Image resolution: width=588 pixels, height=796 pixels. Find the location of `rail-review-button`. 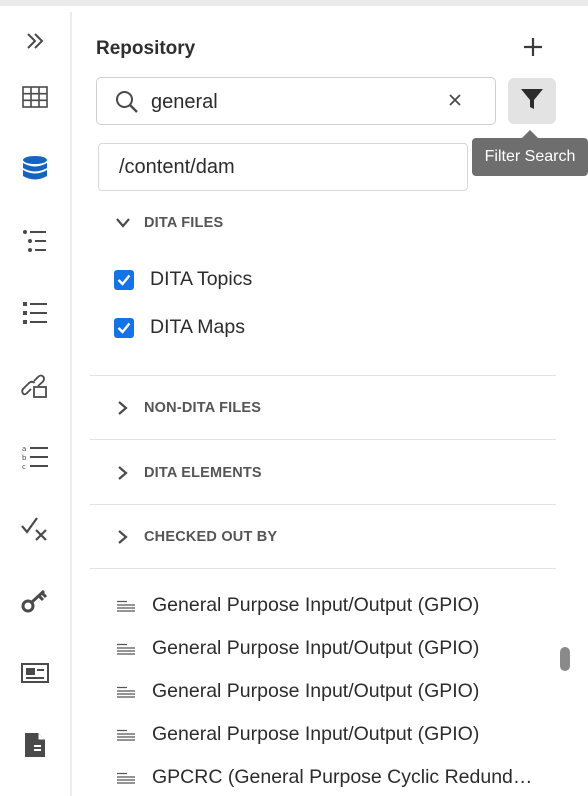

rail-review-button is located at coordinates (35, 529).